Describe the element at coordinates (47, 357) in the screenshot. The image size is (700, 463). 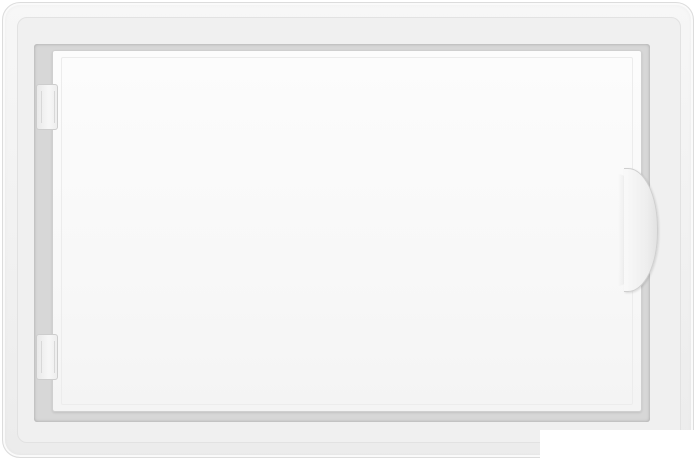
I see `bottom-hinge` at that location.